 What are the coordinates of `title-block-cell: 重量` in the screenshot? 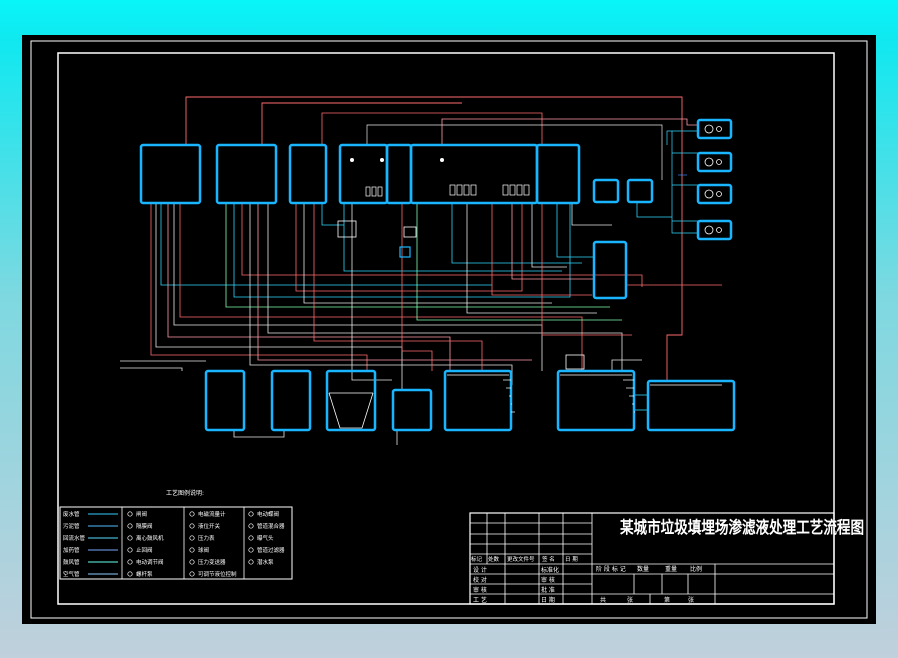 It's located at (671, 569).